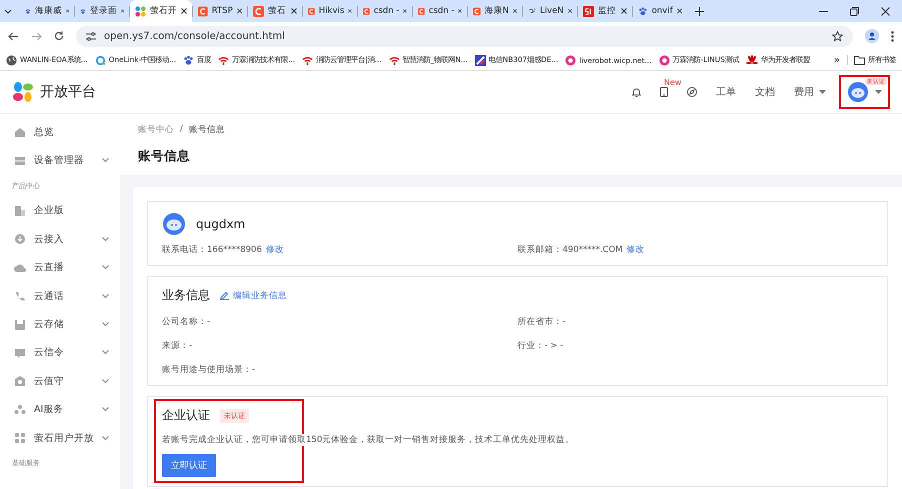 The height and width of the screenshot is (489, 902). I want to click on nav-link: 费用, so click(810, 92).